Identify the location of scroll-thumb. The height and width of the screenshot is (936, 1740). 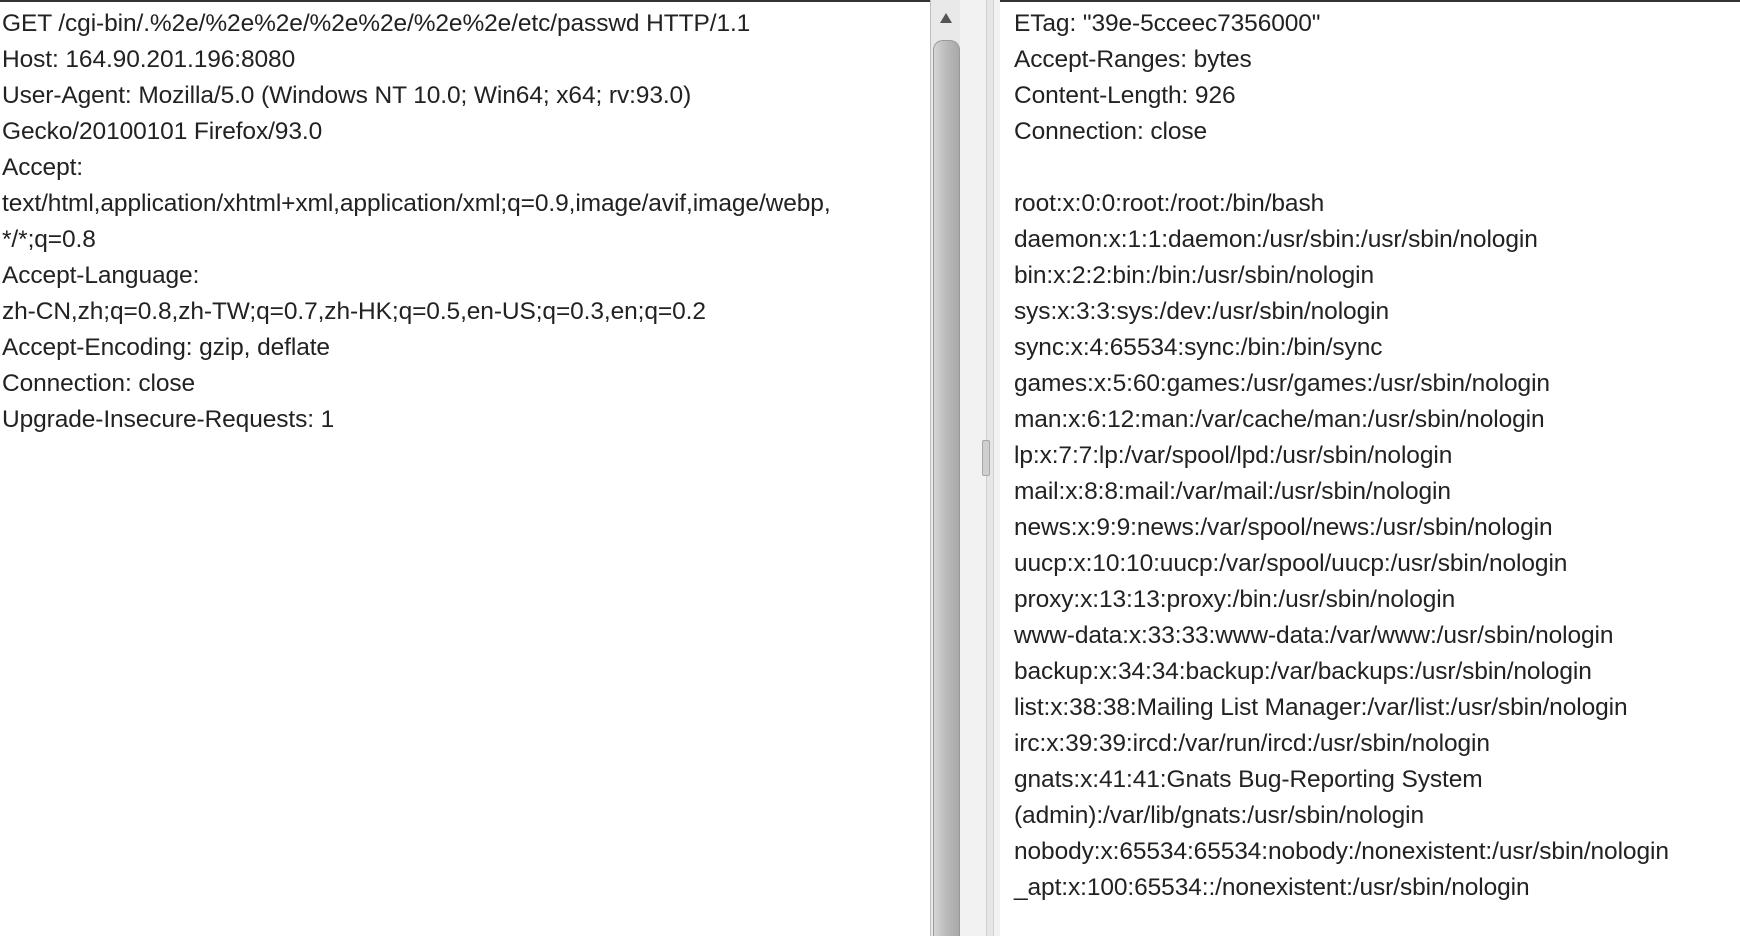
(946, 488).